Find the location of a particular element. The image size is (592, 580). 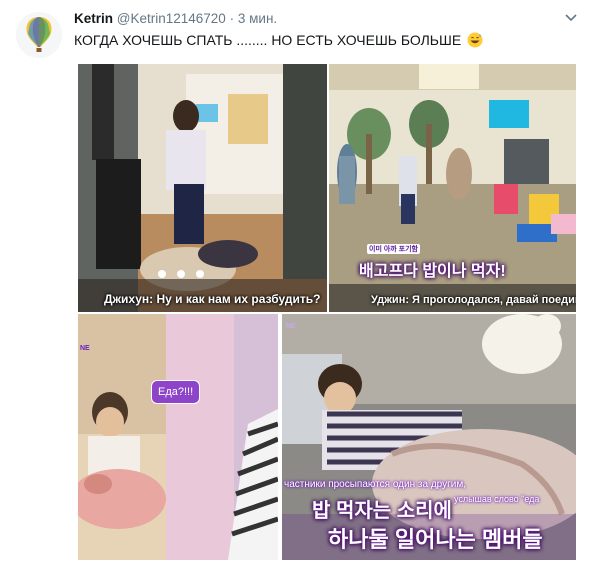

media-image-3: NE Еда?!!! is located at coordinates (178, 437).